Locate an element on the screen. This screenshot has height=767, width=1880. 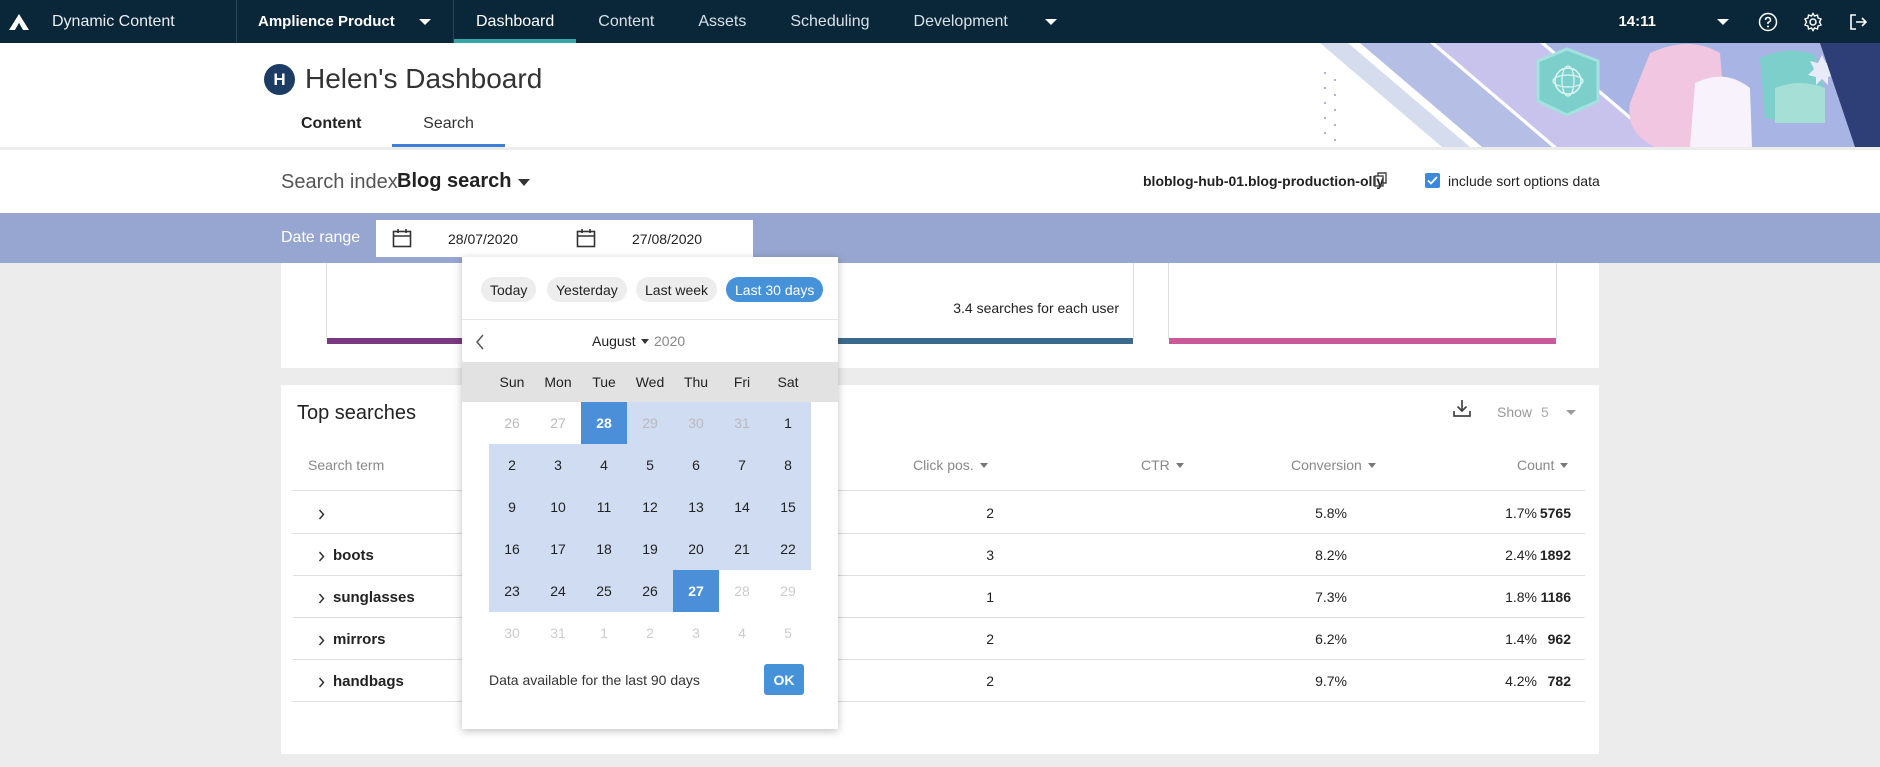
previous-month-chevron-icon is located at coordinates (480, 344).